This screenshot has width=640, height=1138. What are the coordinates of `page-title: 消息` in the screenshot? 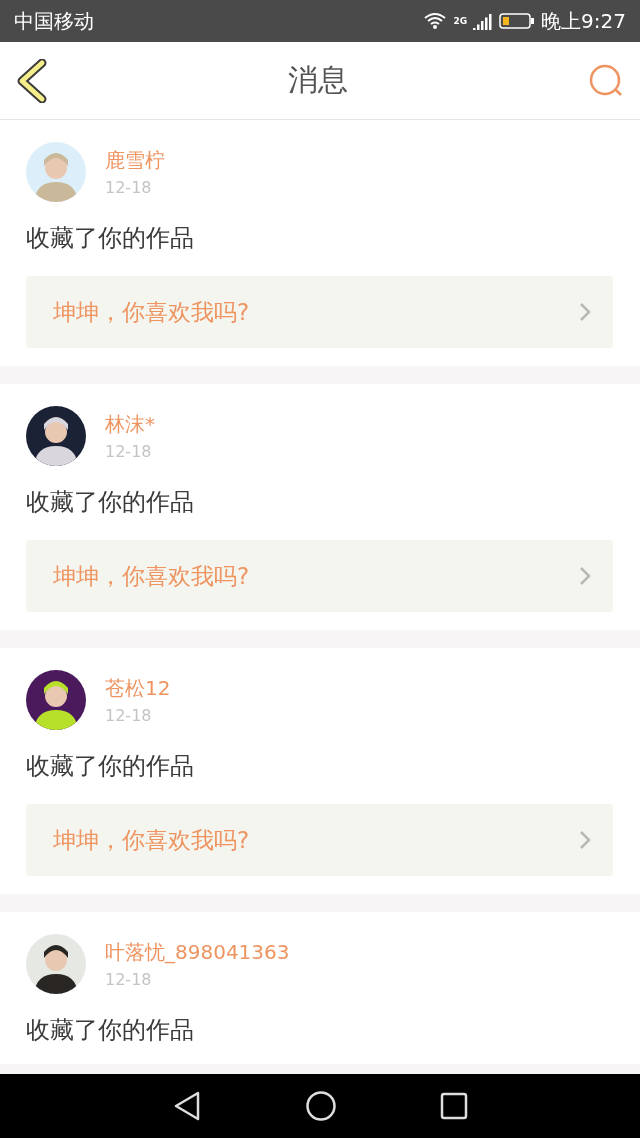 It's located at (318, 80).